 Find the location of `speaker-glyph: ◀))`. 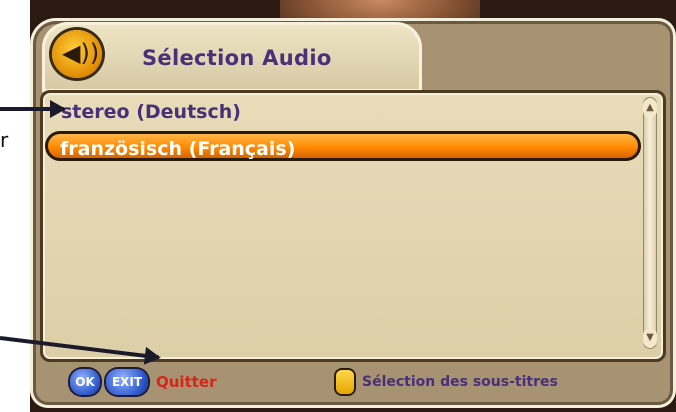

speaker-glyph: ◀)) is located at coordinates (81, 53).